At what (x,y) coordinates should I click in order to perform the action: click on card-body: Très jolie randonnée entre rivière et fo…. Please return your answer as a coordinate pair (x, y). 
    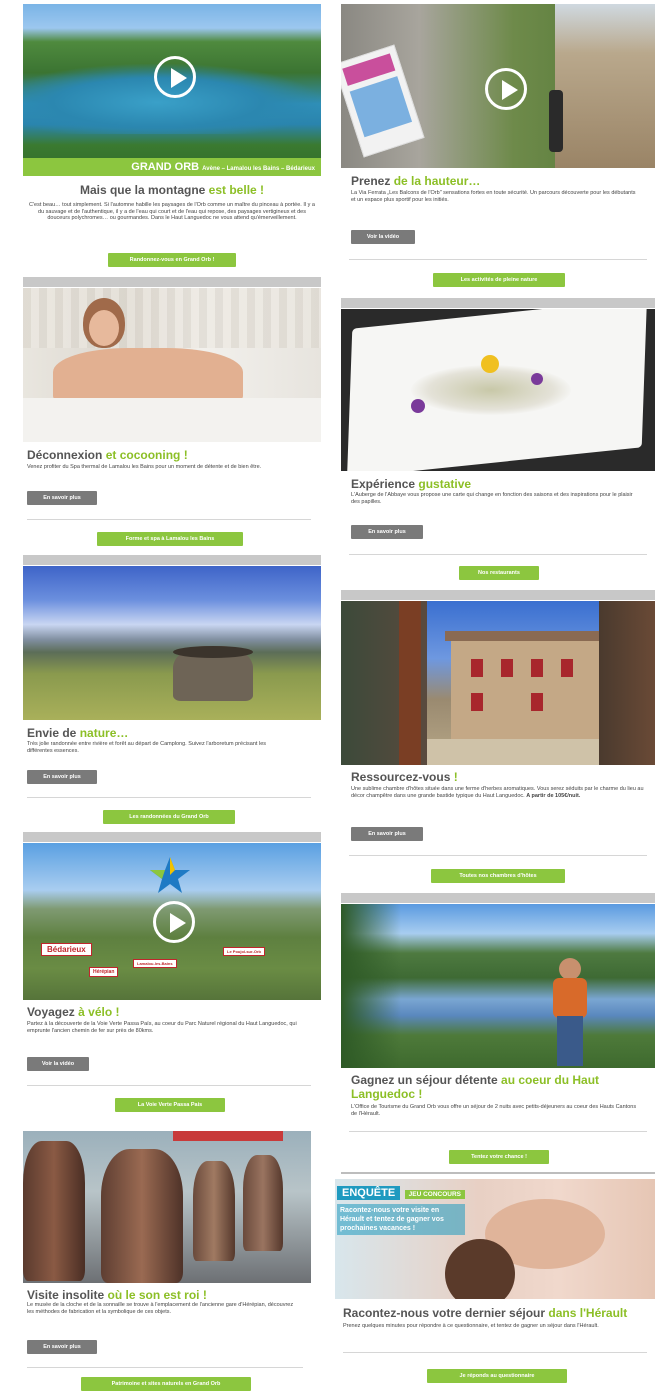
    Looking at the image, I should click on (147, 747).